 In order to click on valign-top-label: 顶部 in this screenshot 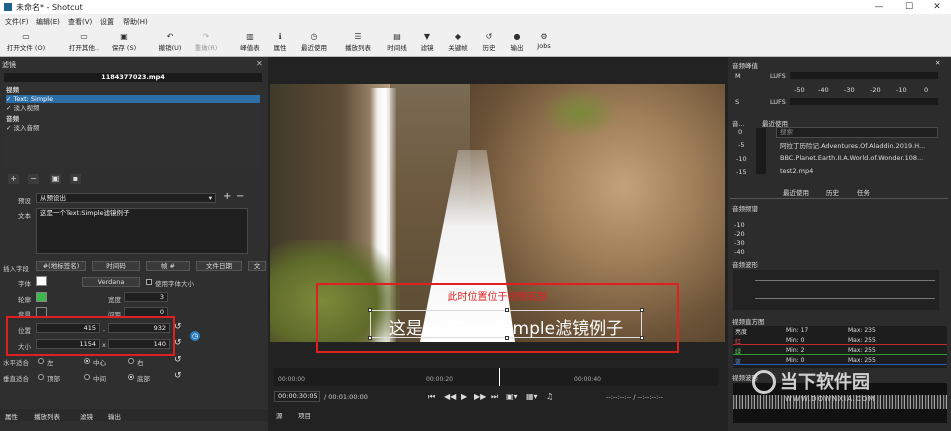, I will do `click(53, 379)`.